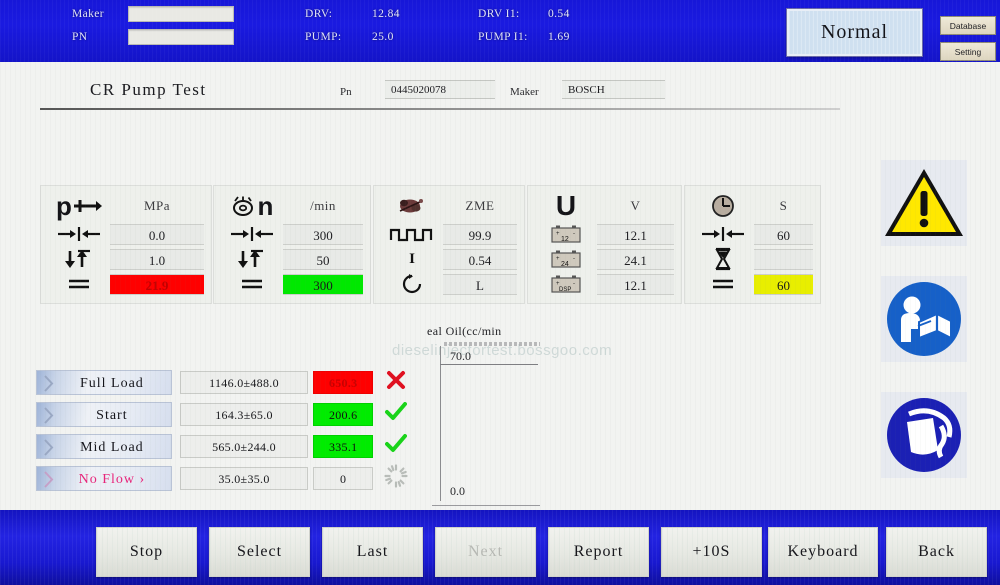 This screenshot has width=1000, height=585. I want to click on database-button-label: Database, so click(968, 25).